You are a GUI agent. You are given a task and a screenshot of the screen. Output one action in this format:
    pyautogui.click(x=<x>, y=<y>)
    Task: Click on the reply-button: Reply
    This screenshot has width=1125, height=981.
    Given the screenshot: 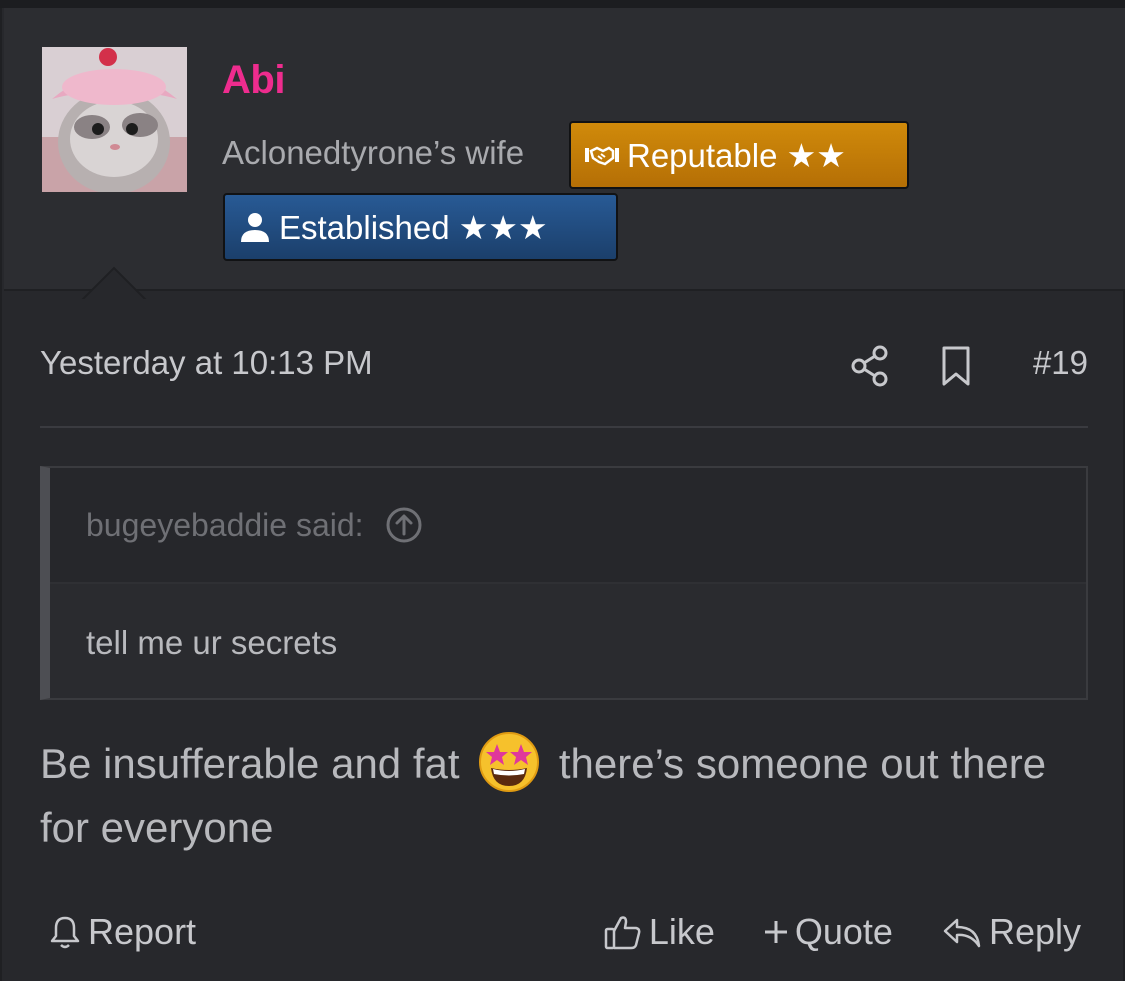 What is the action you would take?
    pyautogui.click(x=1011, y=932)
    